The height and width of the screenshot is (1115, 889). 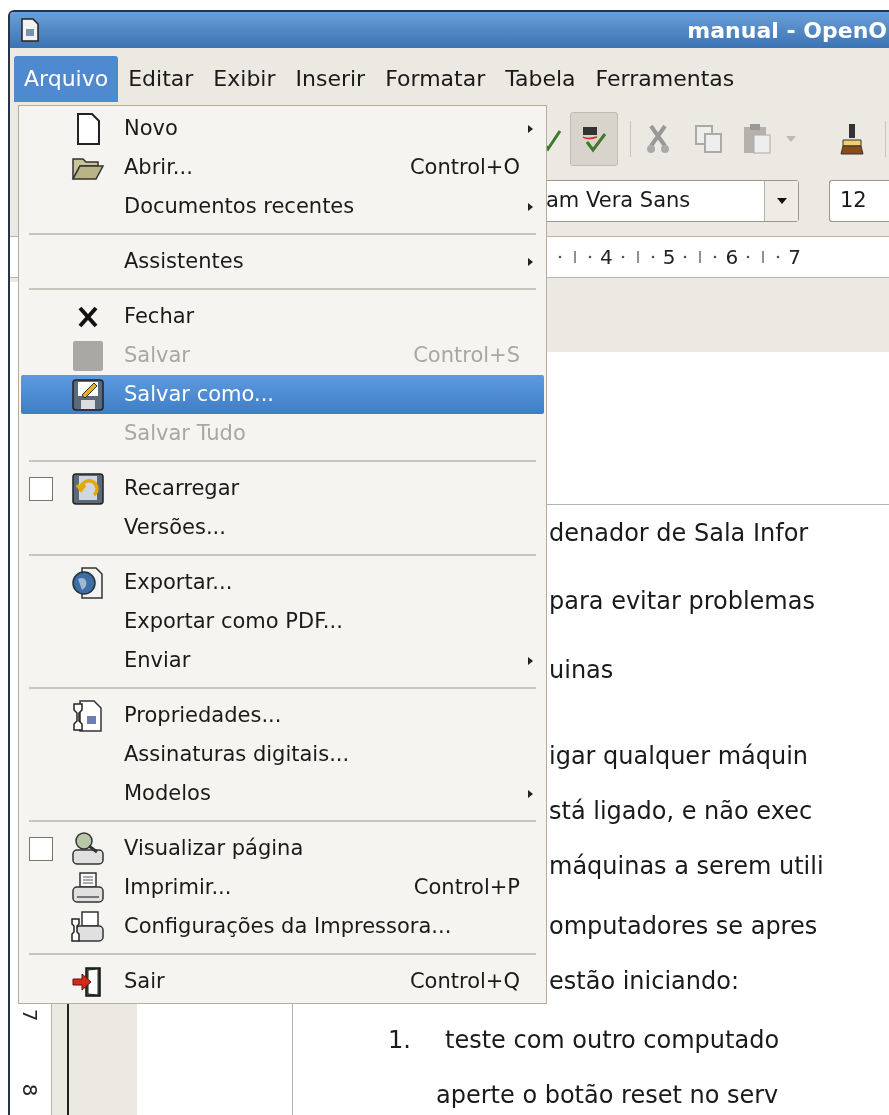 What do you see at coordinates (859, 201) in the screenshot?
I see `font-size-field: 12` at bounding box center [859, 201].